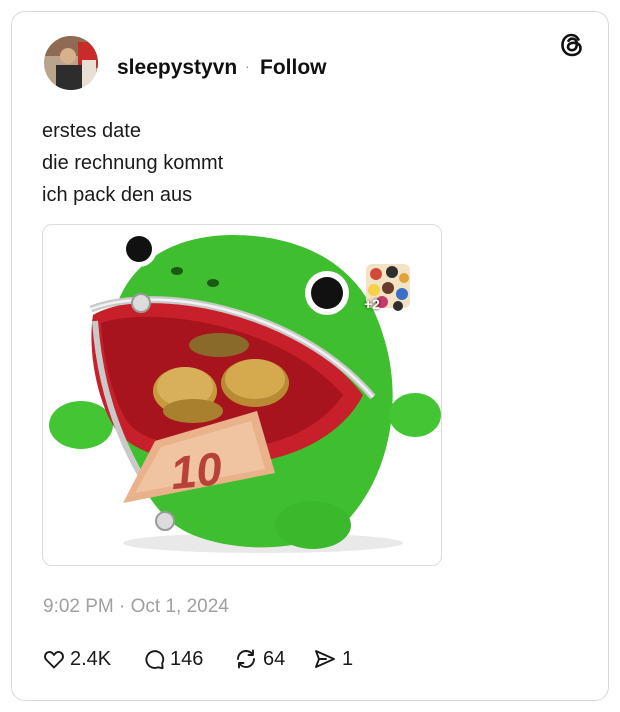  What do you see at coordinates (54, 660) in the screenshot?
I see `heart-icon` at bounding box center [54, 660].